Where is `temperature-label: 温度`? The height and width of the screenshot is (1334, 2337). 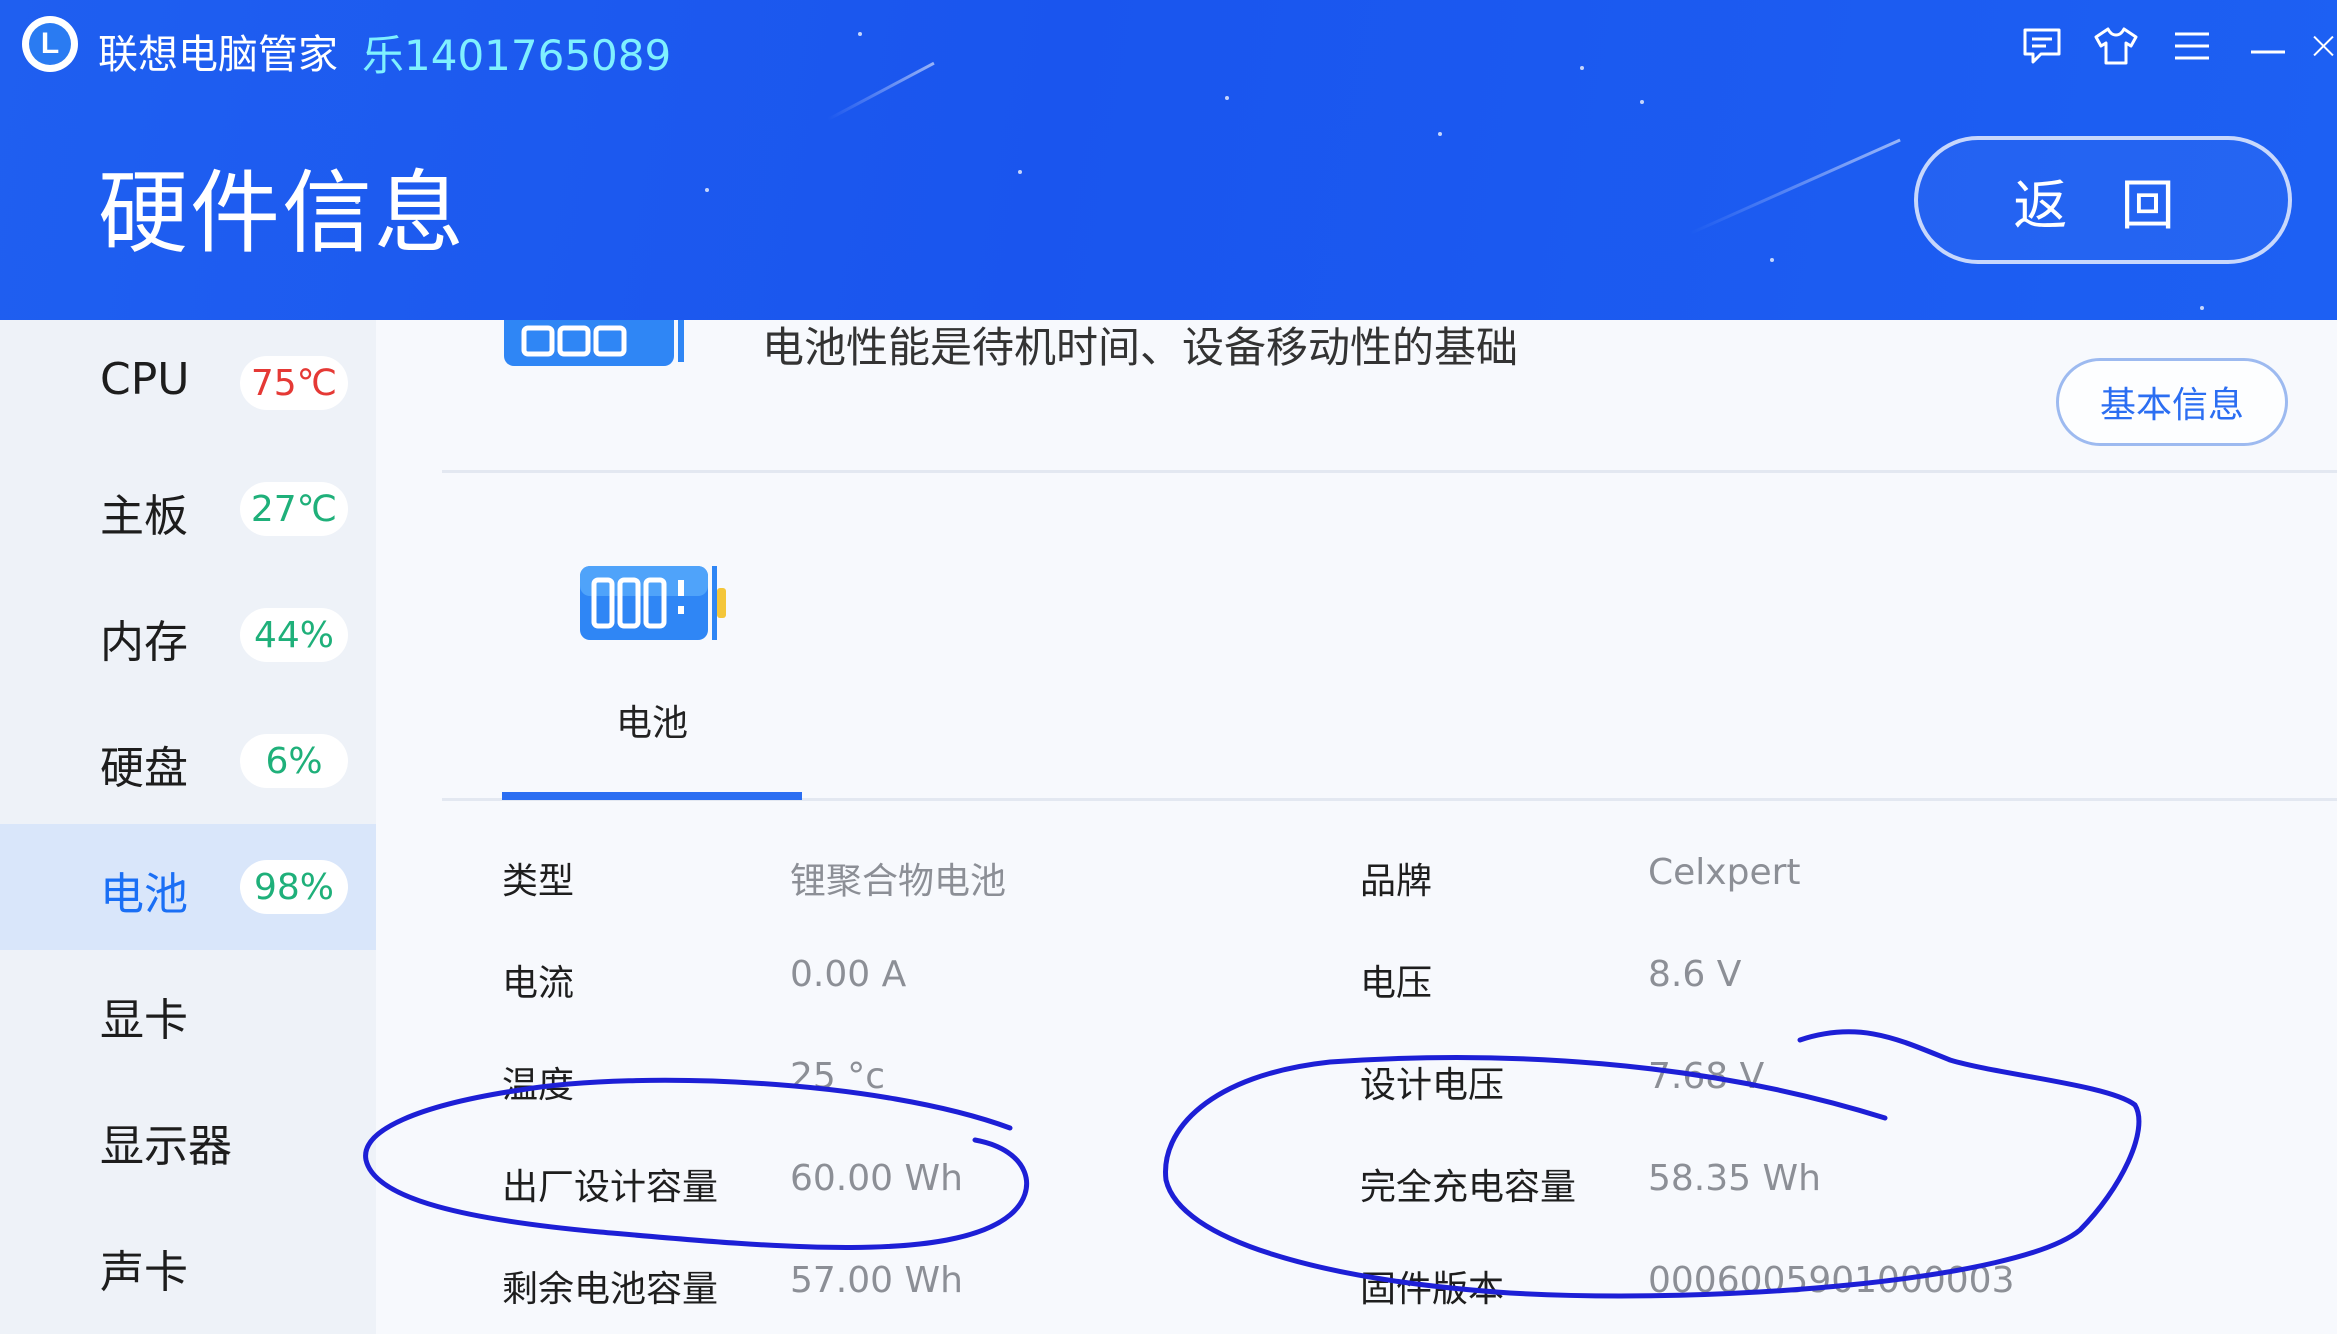 temperature-label: 温度 is located at coordinates (538, 1085).